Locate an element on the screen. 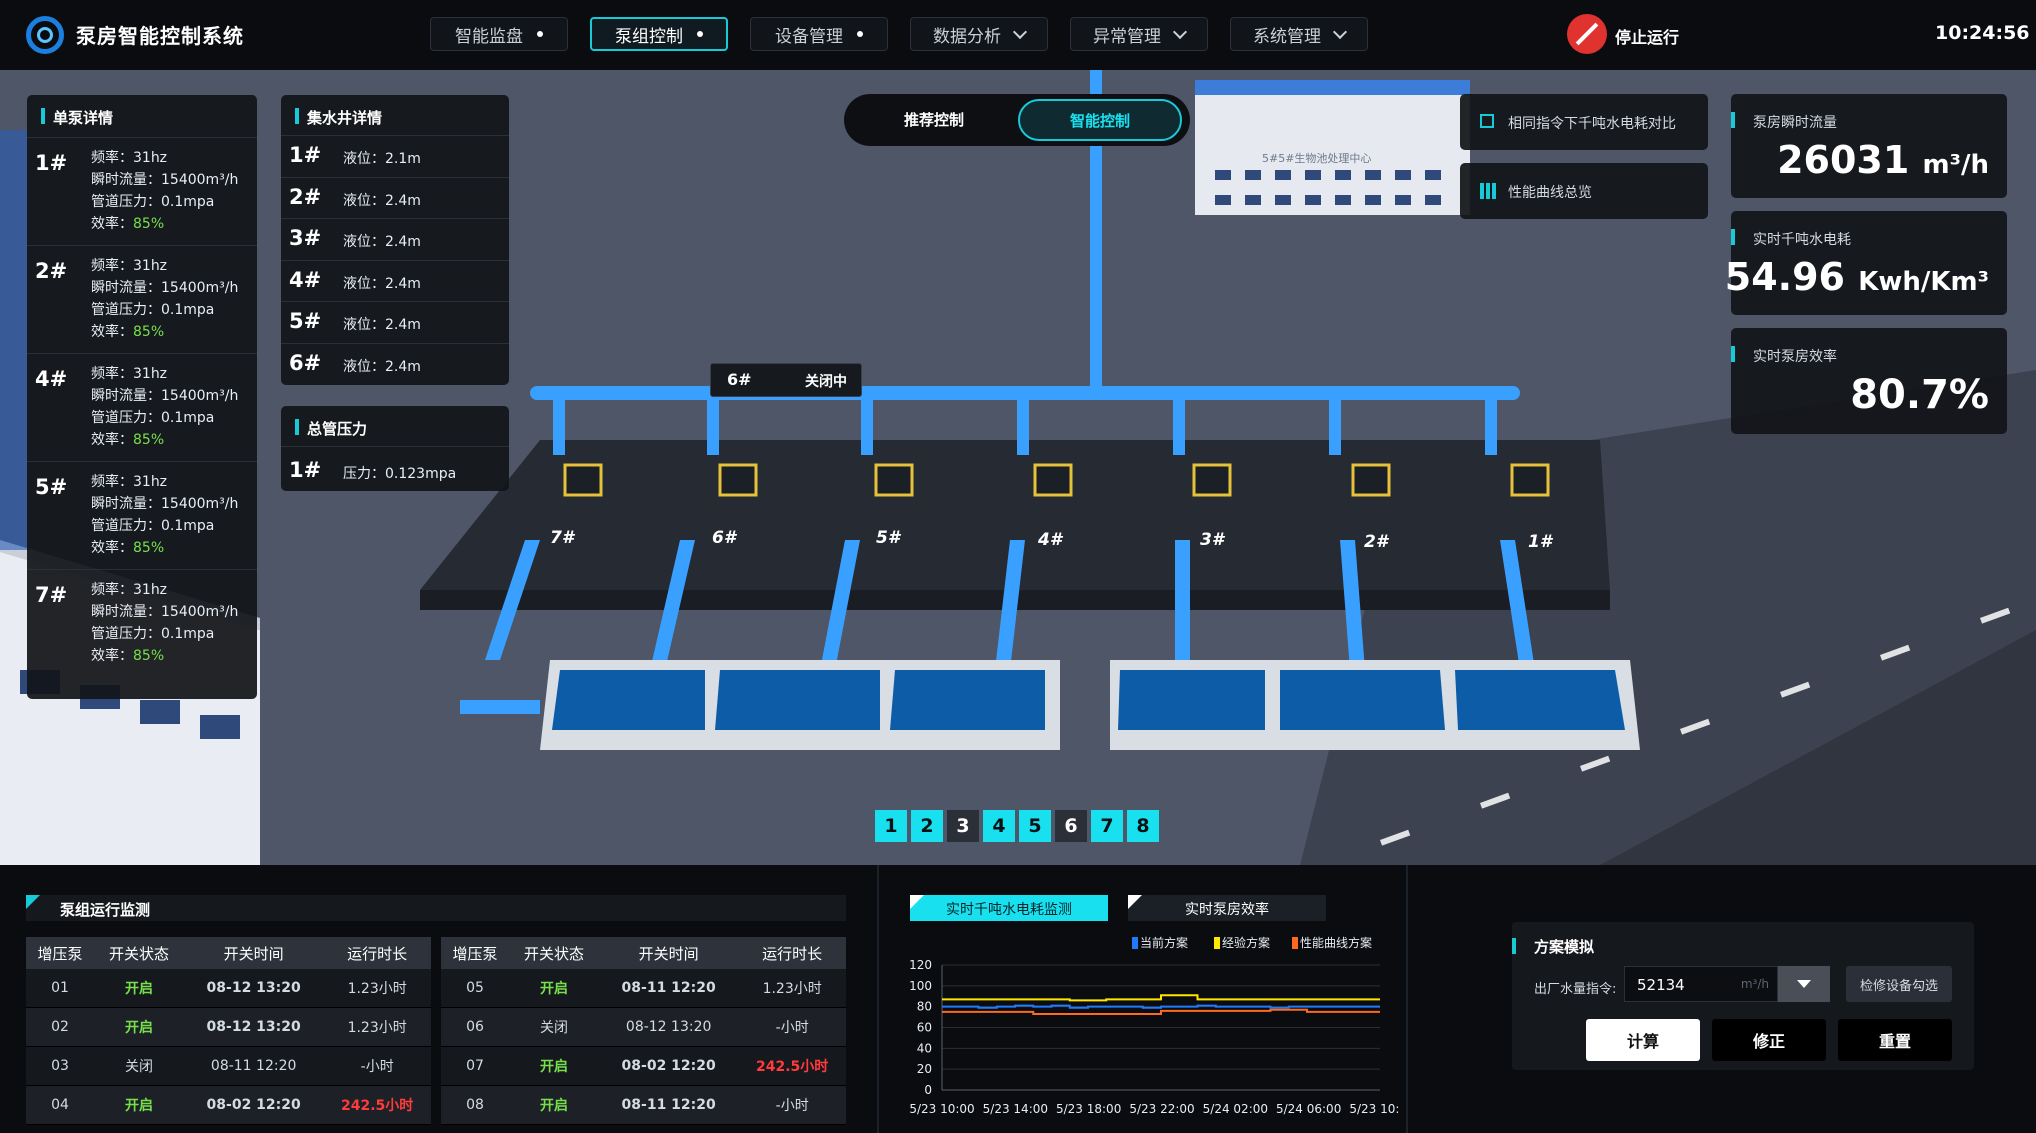 The width and height of the screenshot is (2036, 1133). nav-system-management: 系统管理 is located at coordinates (1299, 34).